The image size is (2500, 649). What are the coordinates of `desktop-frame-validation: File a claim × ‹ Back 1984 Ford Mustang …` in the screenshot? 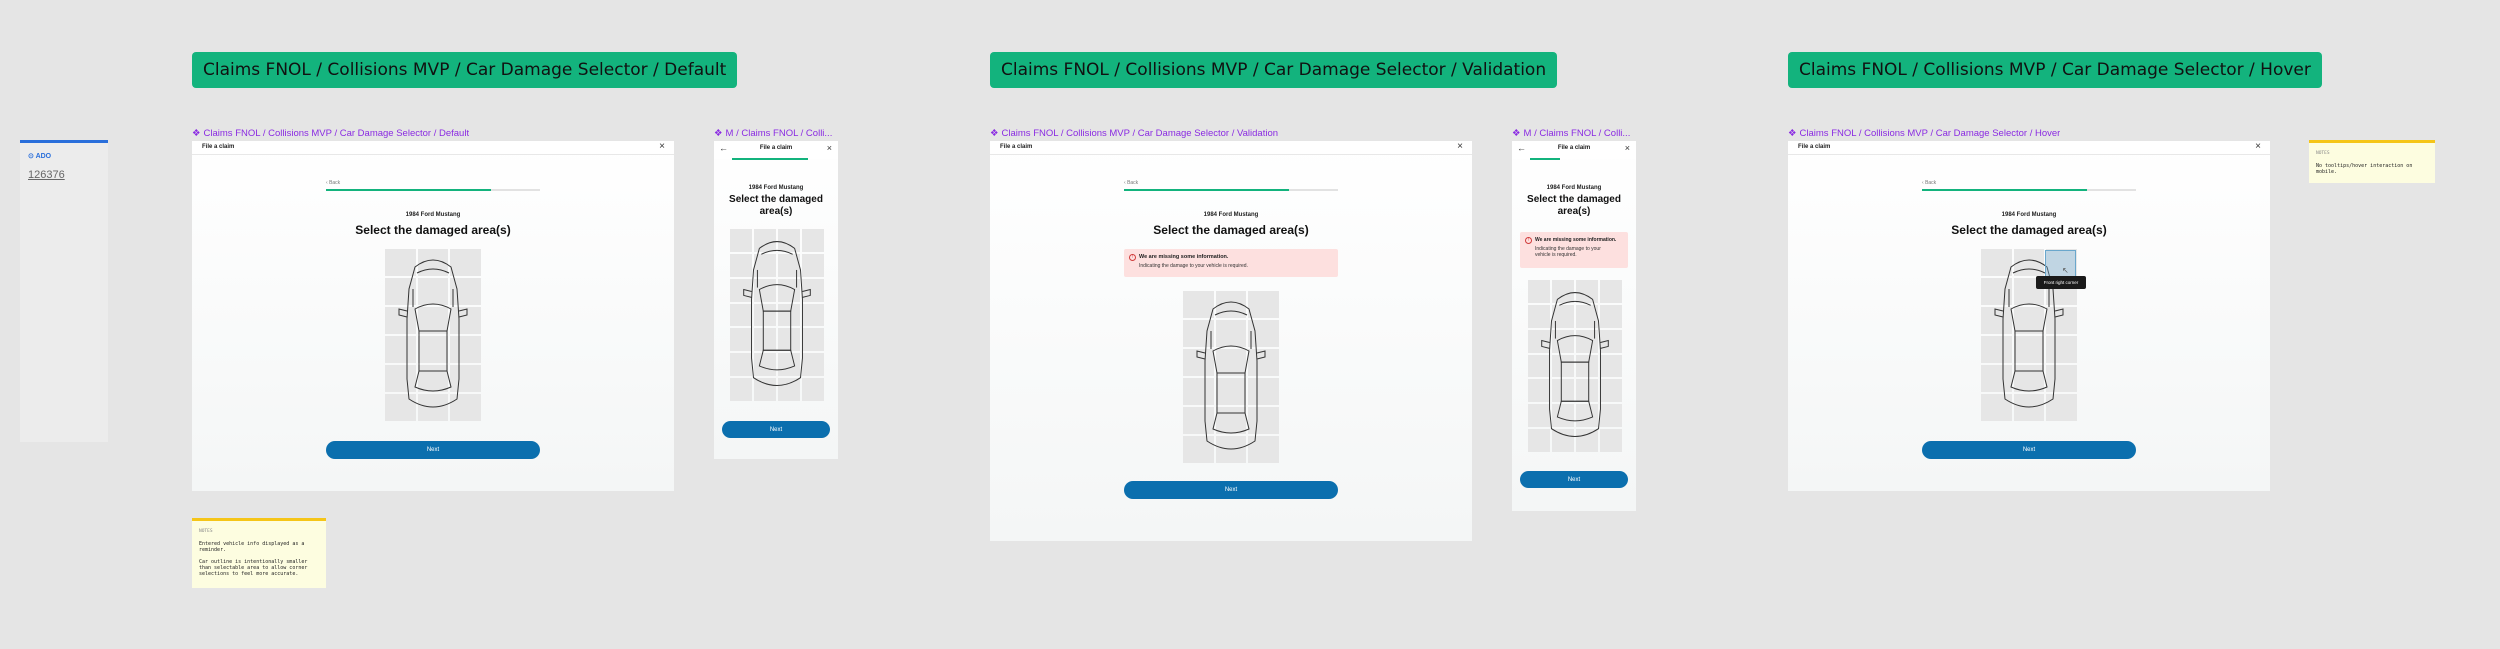 It's located at (1231, 341).